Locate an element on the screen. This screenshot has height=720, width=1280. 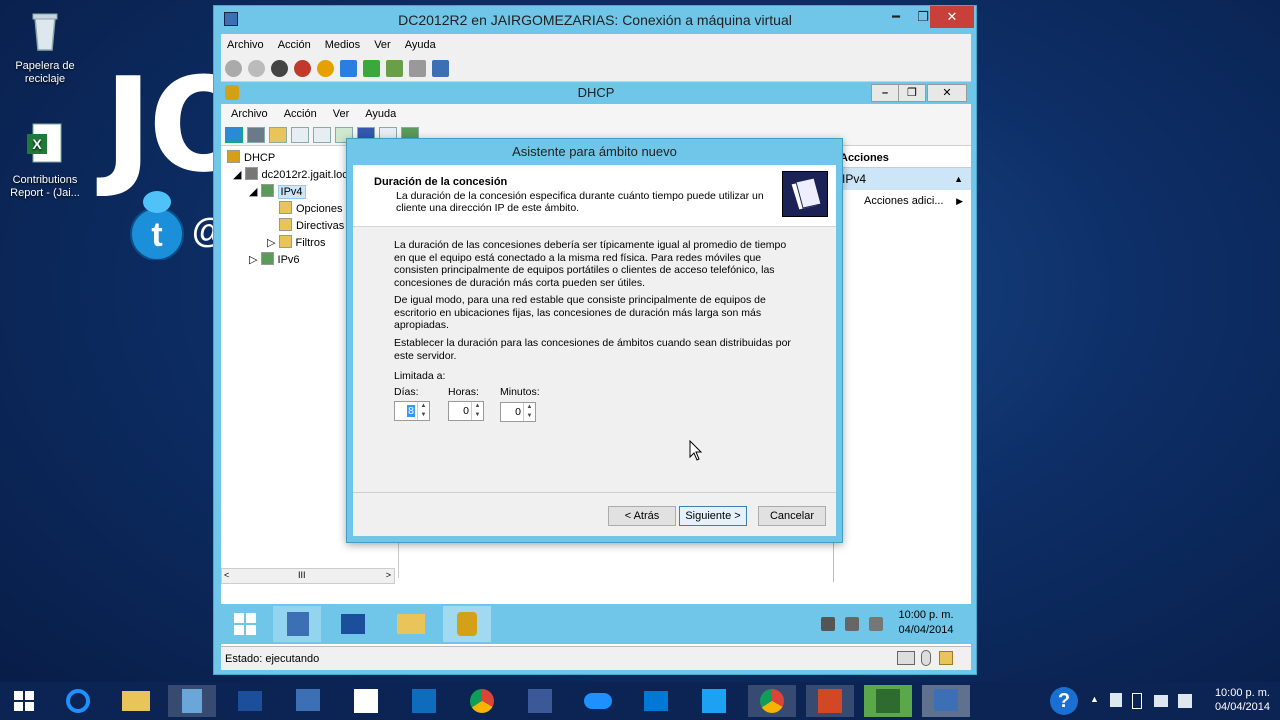
host-facebook-button is located at coordinates (540, 701).